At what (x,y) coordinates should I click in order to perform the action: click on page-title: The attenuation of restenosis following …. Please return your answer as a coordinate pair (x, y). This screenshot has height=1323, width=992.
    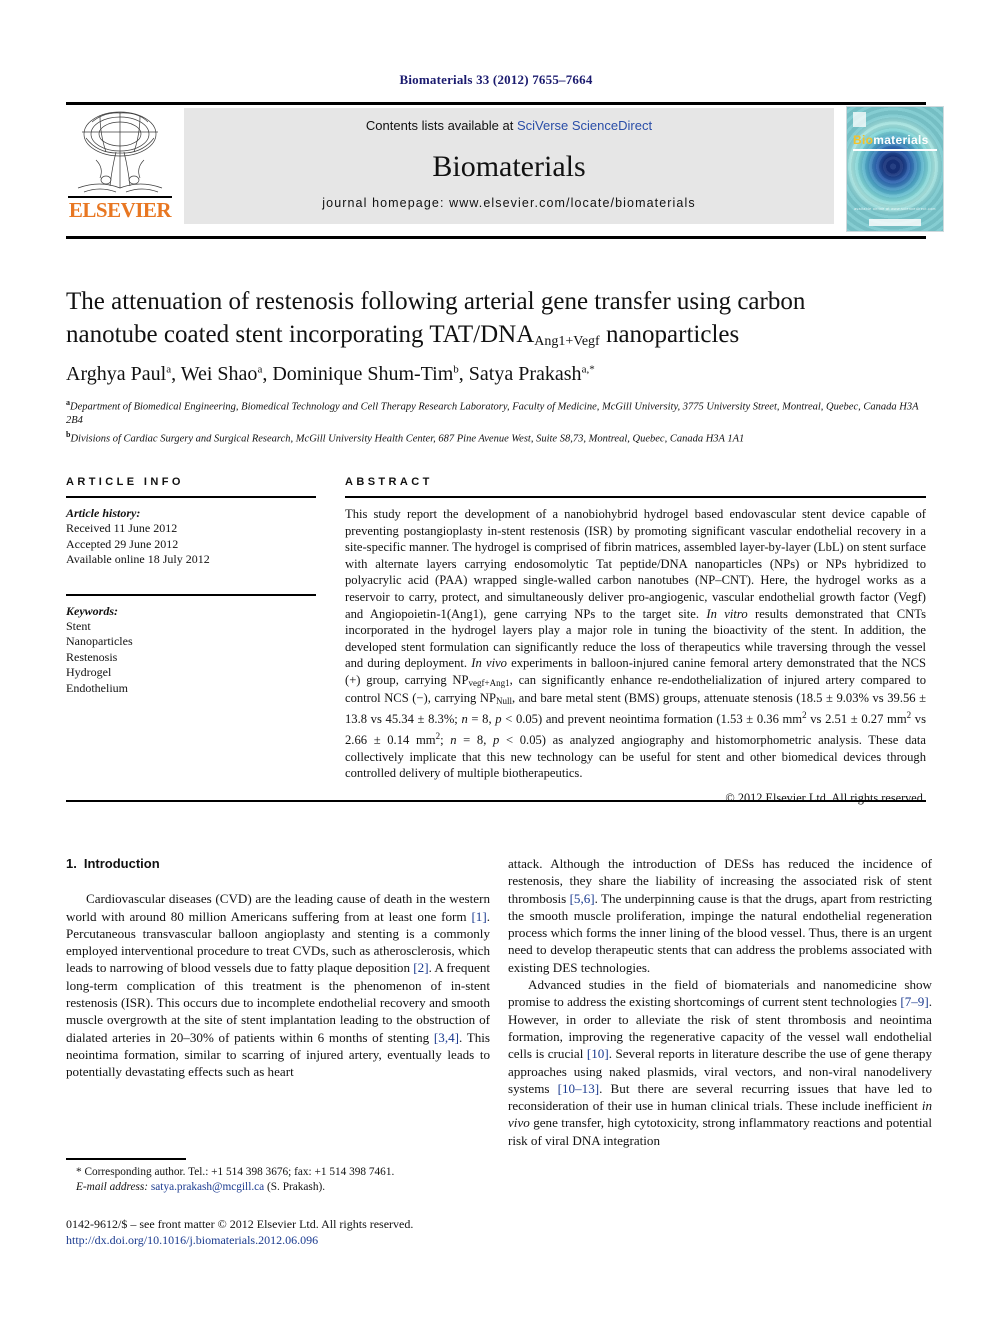
    Looking at the image, I should click on (496, 320).